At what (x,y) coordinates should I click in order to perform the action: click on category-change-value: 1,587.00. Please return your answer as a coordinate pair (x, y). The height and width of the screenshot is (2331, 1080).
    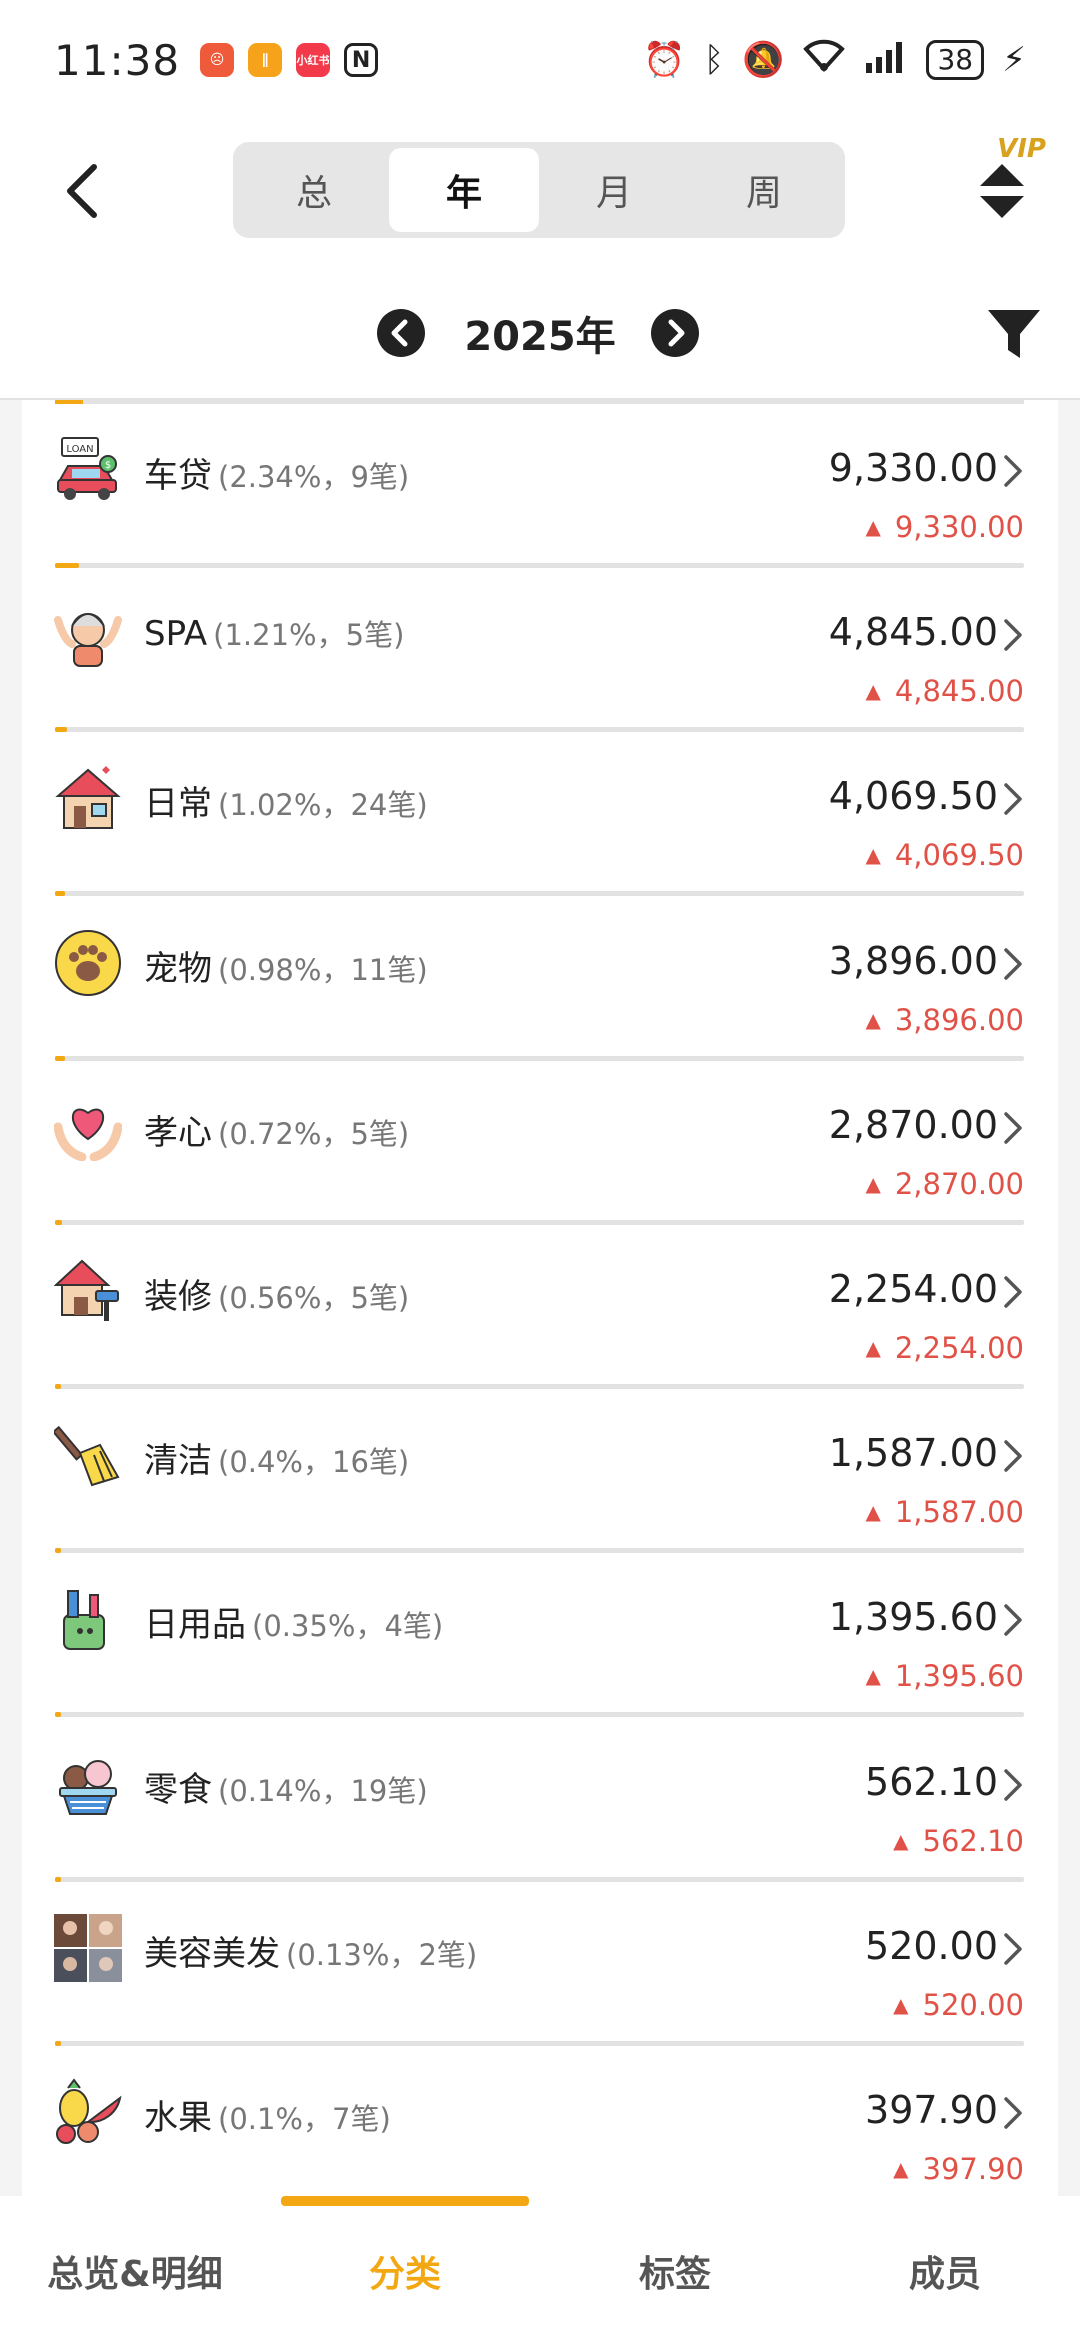
    Looking at the image, I should click on (959, 1512).